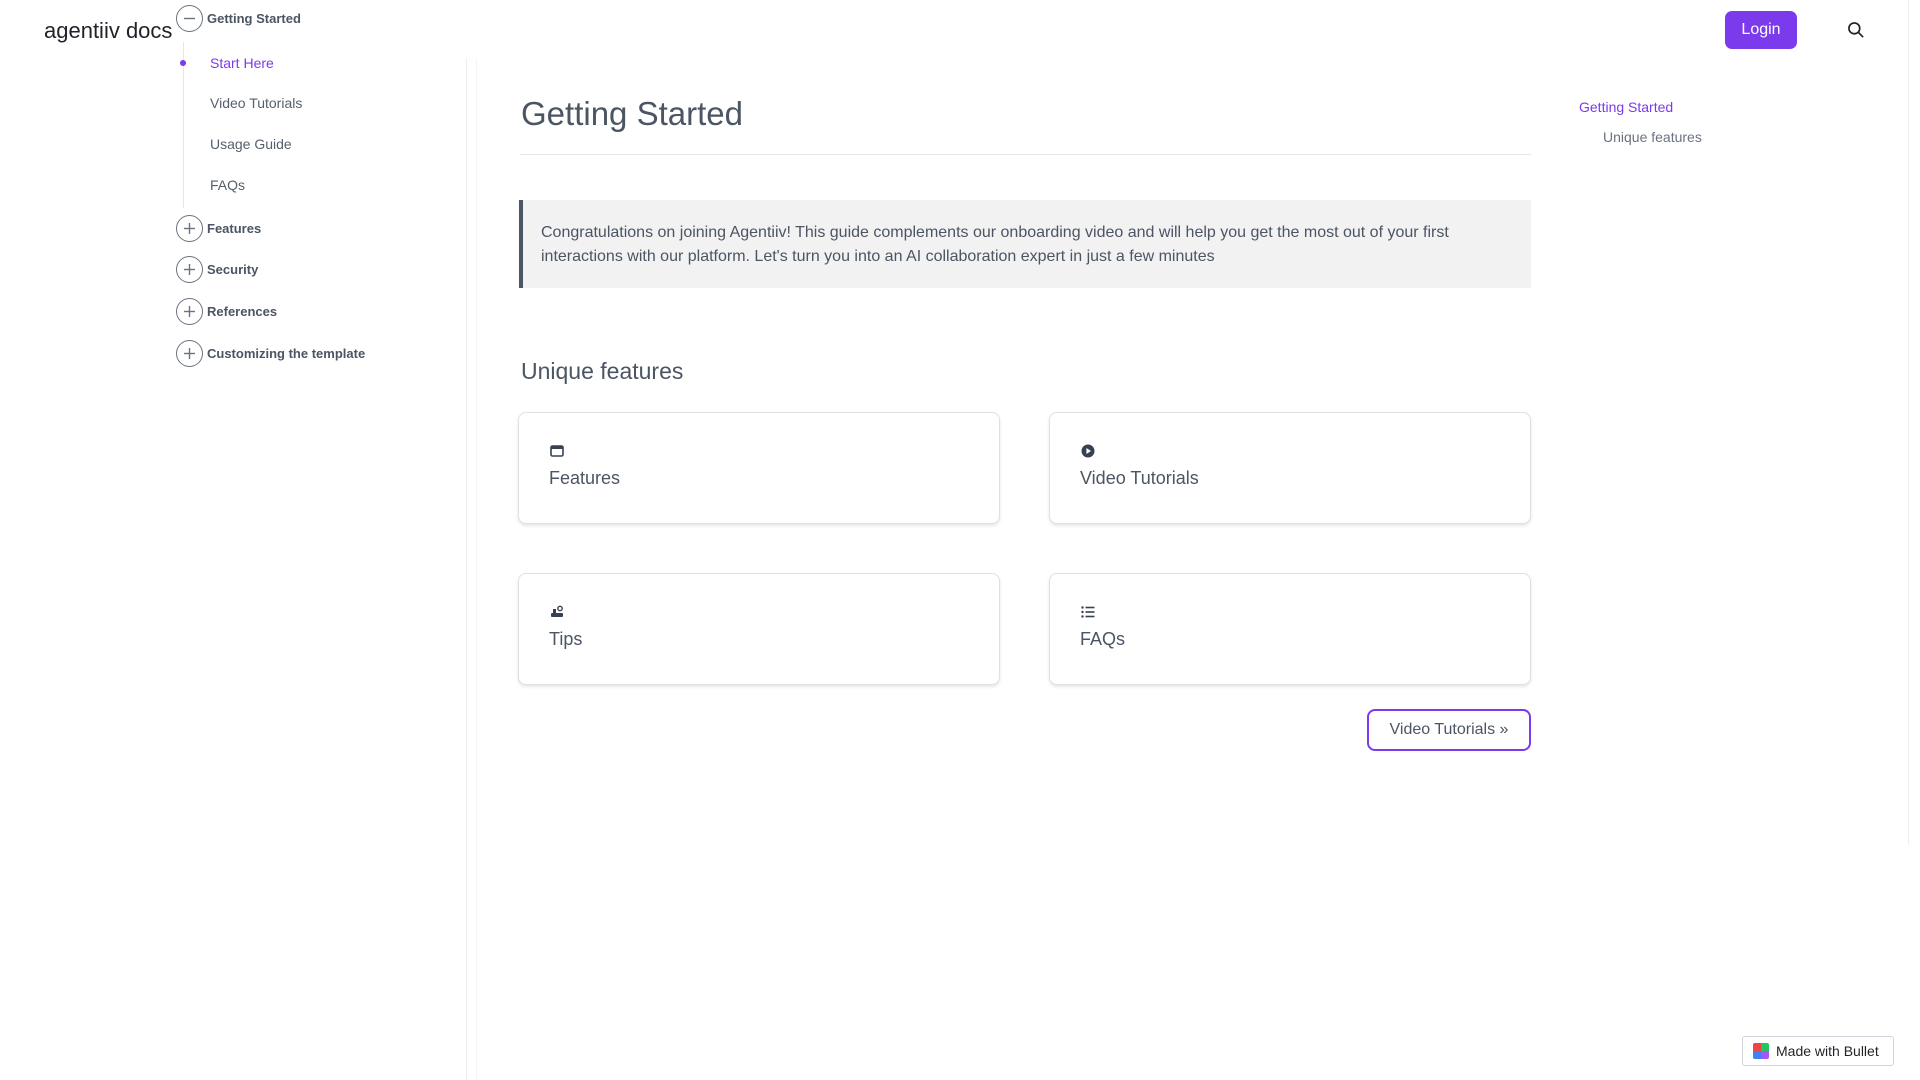  Describe the element at coordinates (759, 468) in the screenshot. I see `card-features: Features` at that location.